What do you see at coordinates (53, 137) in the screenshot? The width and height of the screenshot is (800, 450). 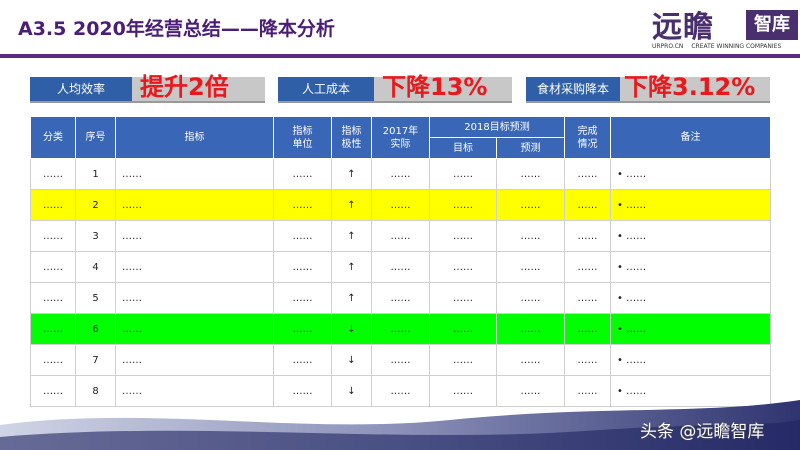 I see `header-category: 分类` at bounding box center [53, 137].